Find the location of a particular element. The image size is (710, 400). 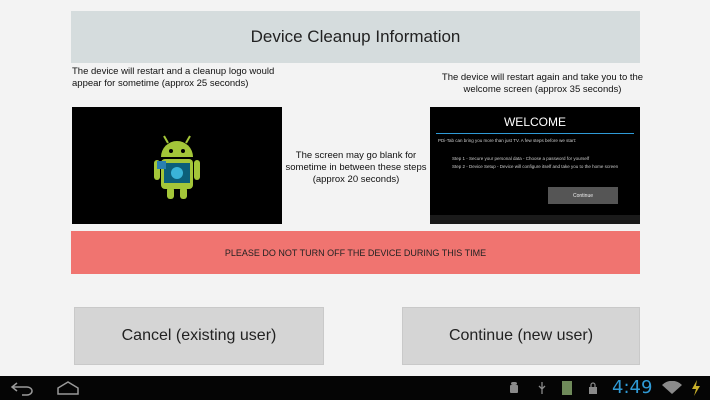

clock: 4:49 is located at coordinates (632, 387).